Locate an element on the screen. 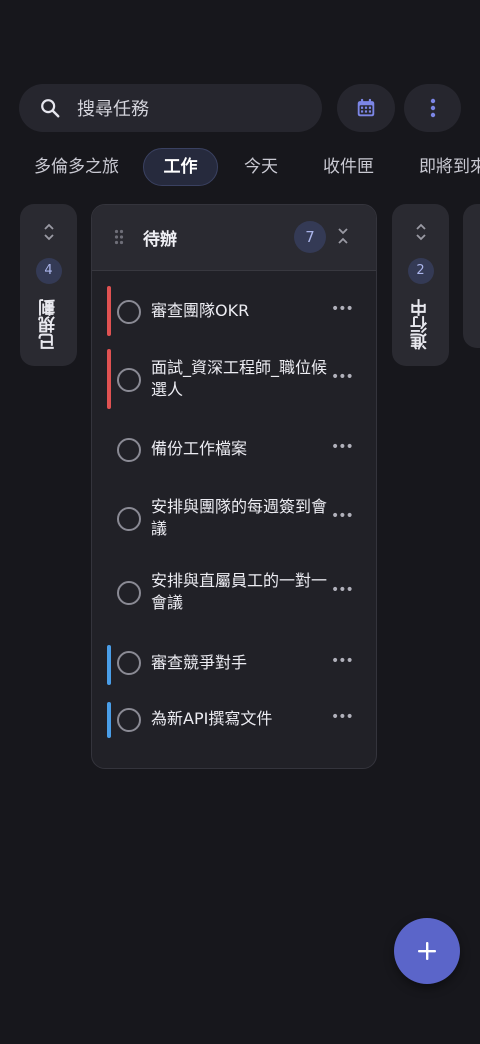 This screenshot has height=1044, width=480. task-label: 為新API撰寫文件 is located at coordinates (212, 718).